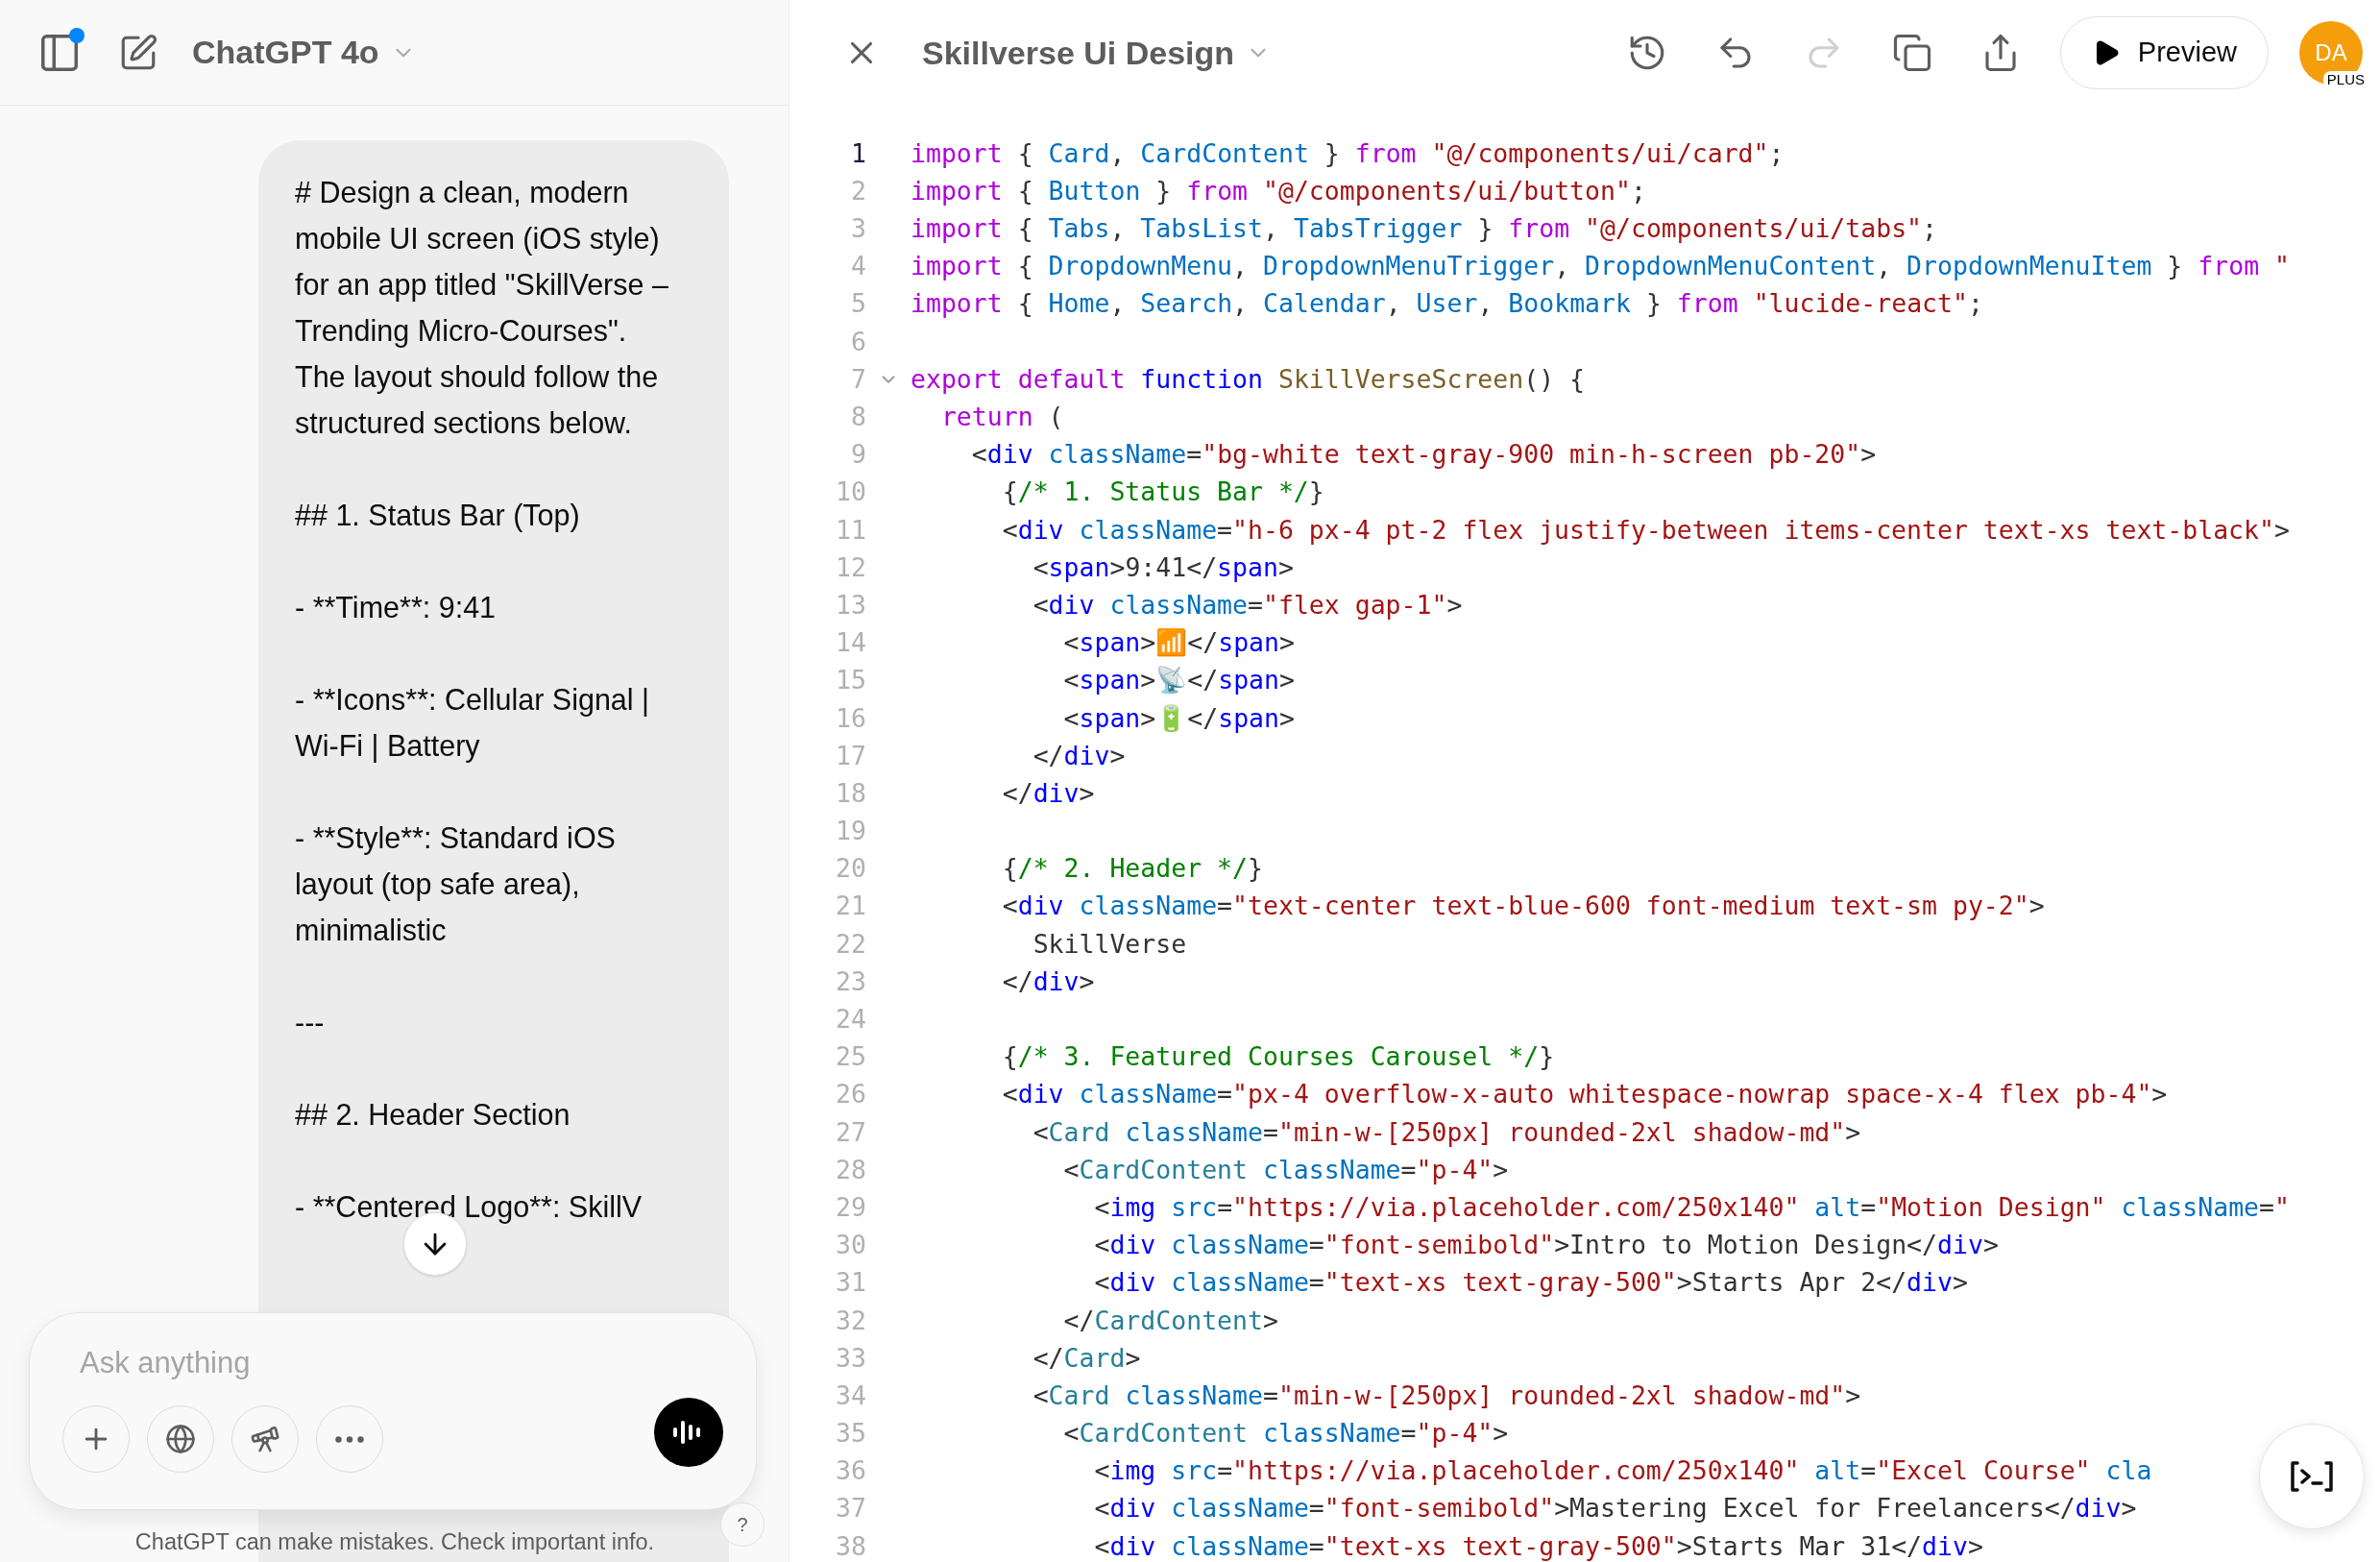 This screenshot has height=1562, width=2380. What do you see at coordinates (851, 718) in the screenshot?
I see `line-number: 16` at bounding box center [851, 718].